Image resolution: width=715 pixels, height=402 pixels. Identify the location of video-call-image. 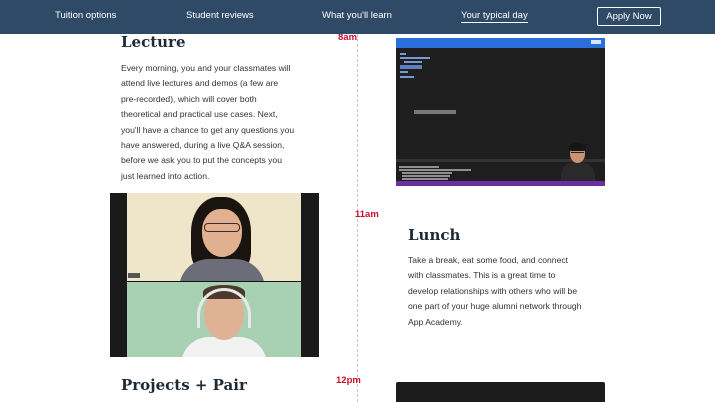
(214, 275).